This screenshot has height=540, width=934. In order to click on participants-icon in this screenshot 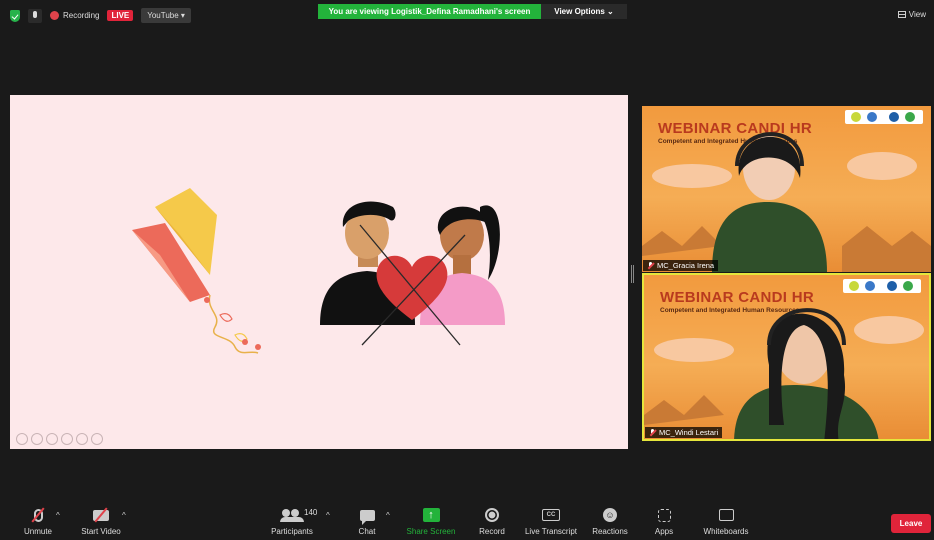, I will do `click(292, 515)`.